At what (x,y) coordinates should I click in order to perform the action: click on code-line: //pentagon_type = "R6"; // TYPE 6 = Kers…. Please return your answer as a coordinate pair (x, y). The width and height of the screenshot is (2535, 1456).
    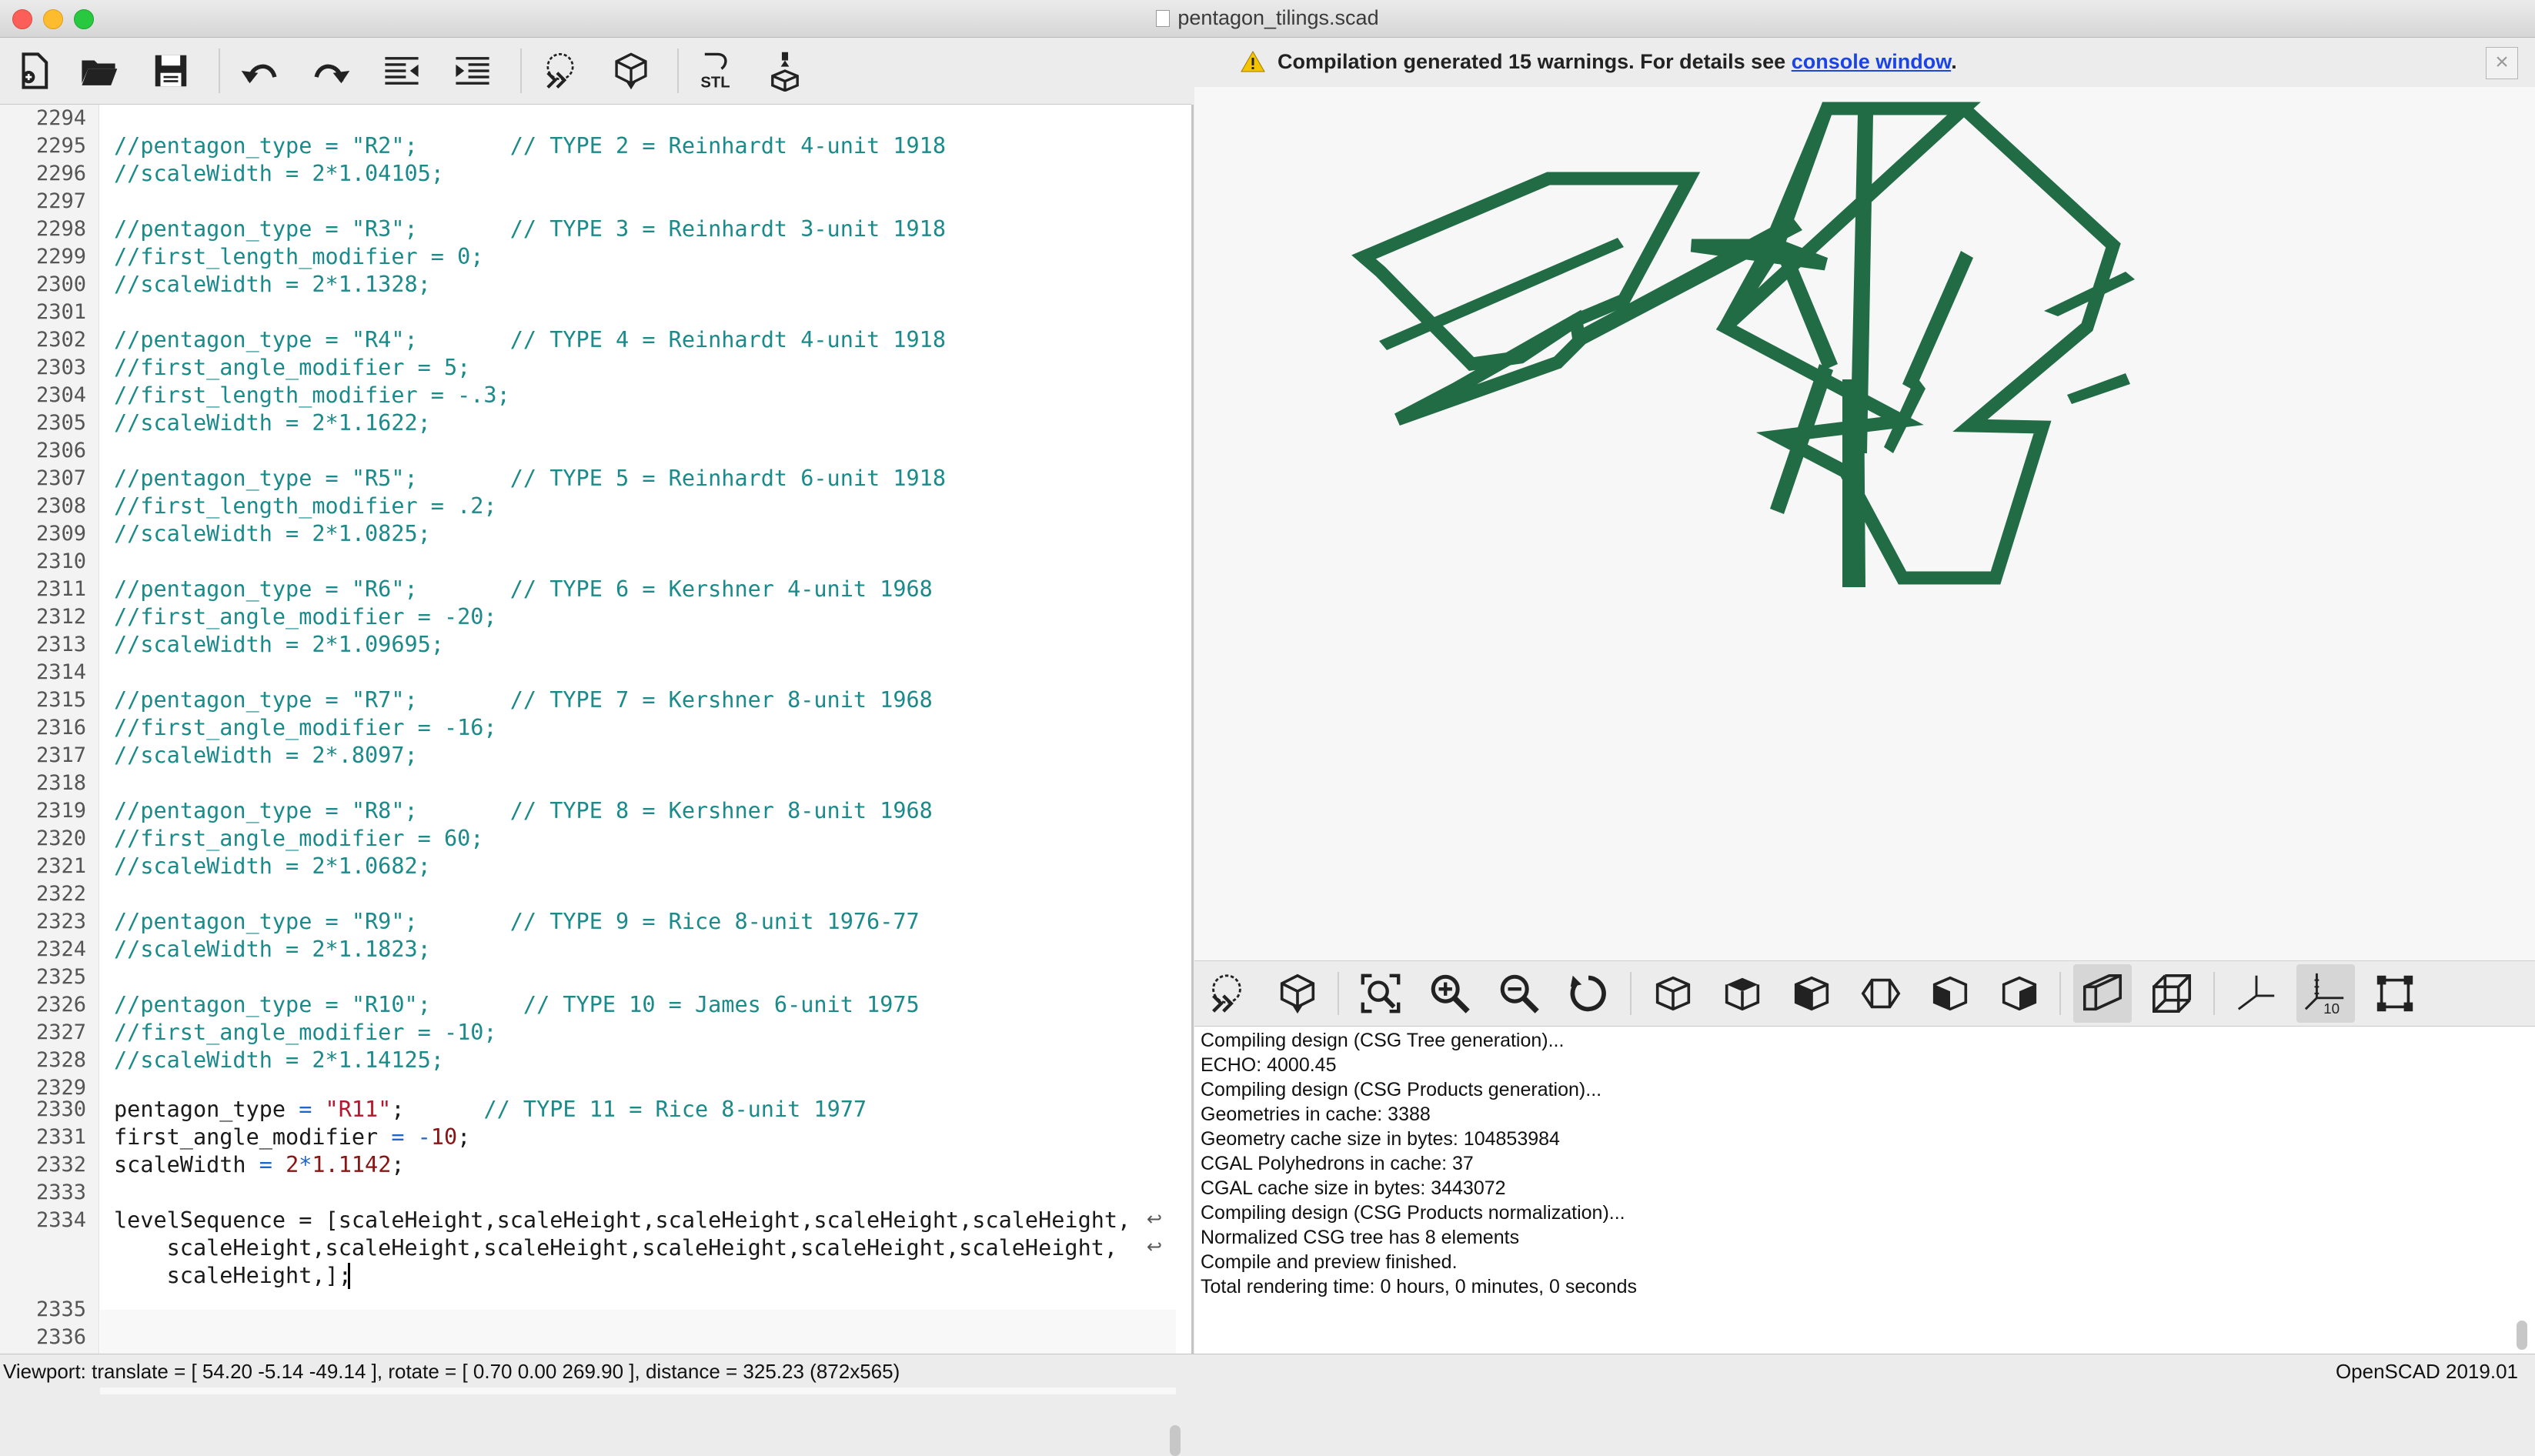
    Looking at the image, I should click on (523, 590).